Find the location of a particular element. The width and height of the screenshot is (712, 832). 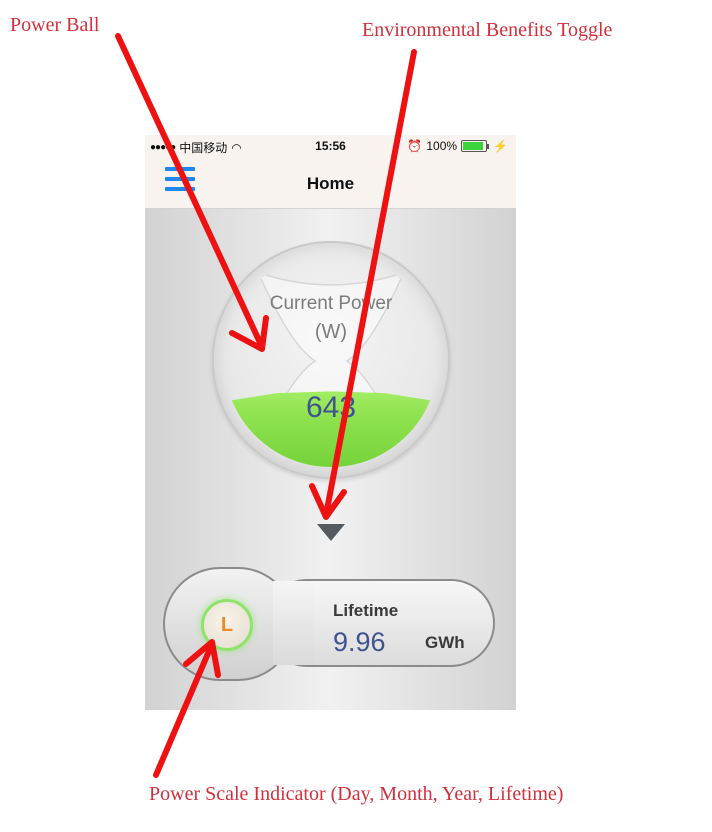

environmental-benefits-toggle is located at coordinates (331, 532).